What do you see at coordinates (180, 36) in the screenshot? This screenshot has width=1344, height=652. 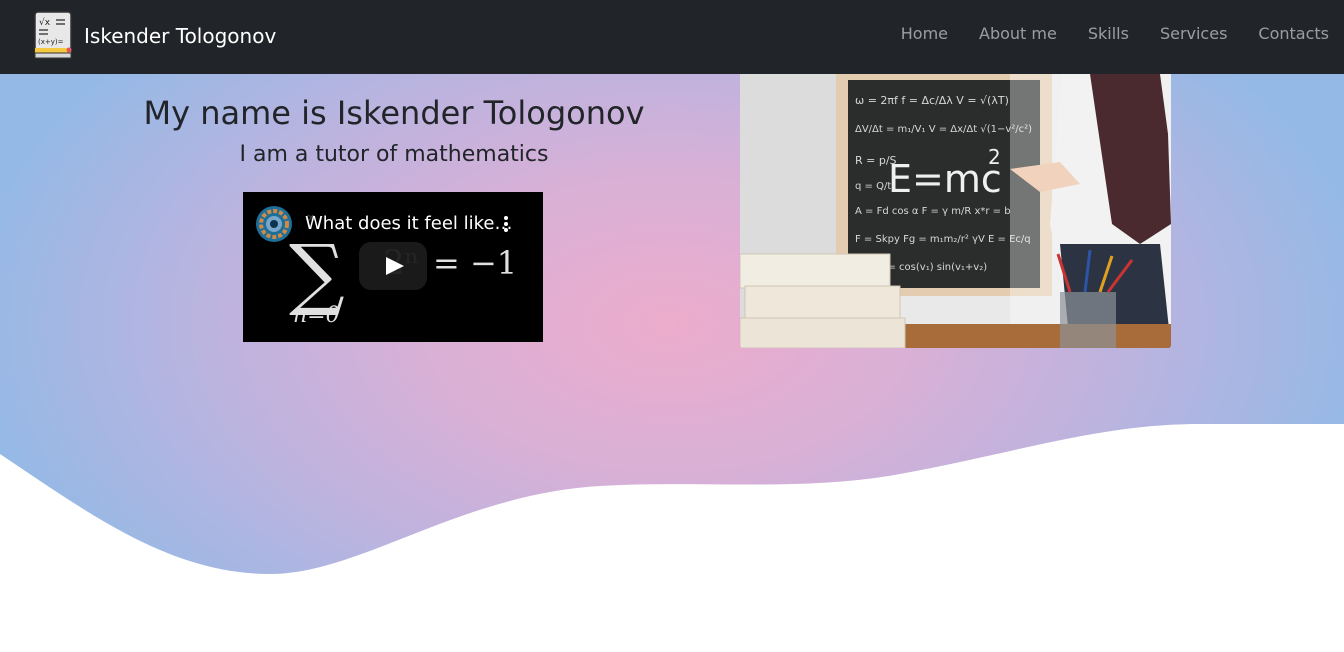 I see `brand-name: Iskender Tologonov` at bounding box center [180, 36].